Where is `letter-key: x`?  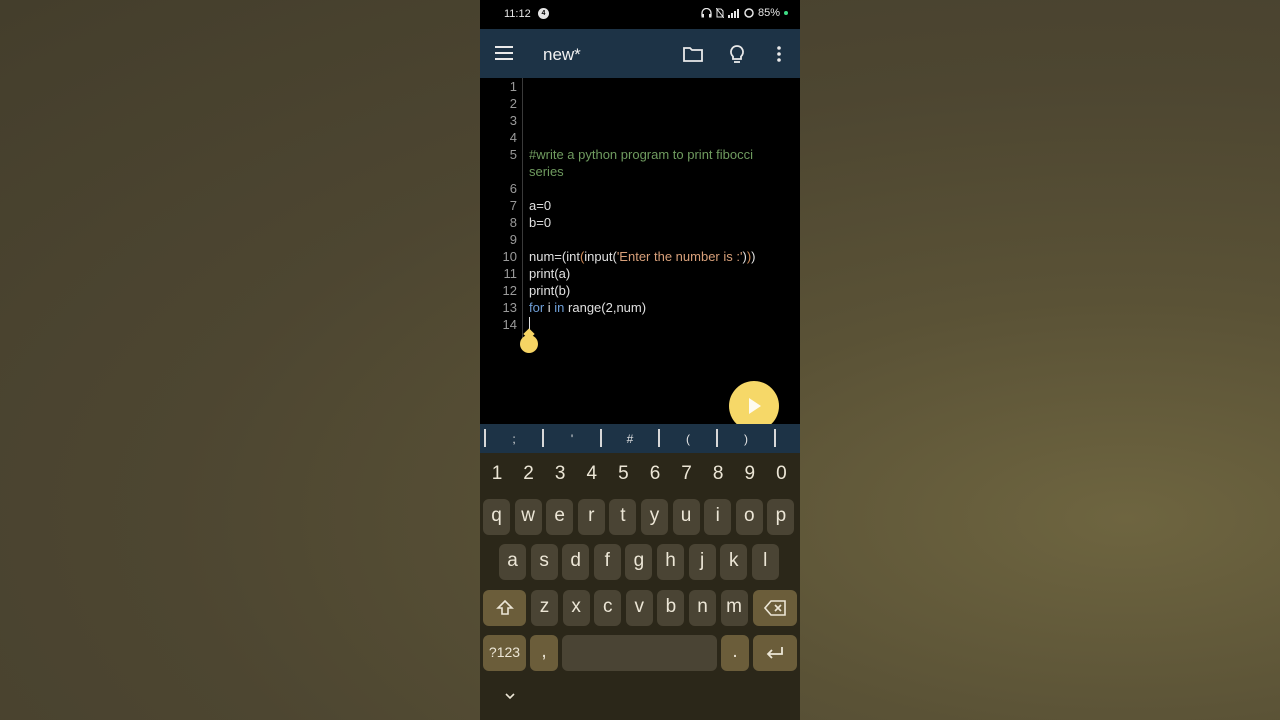 letter-key: x is located at coordinates (576, 608).